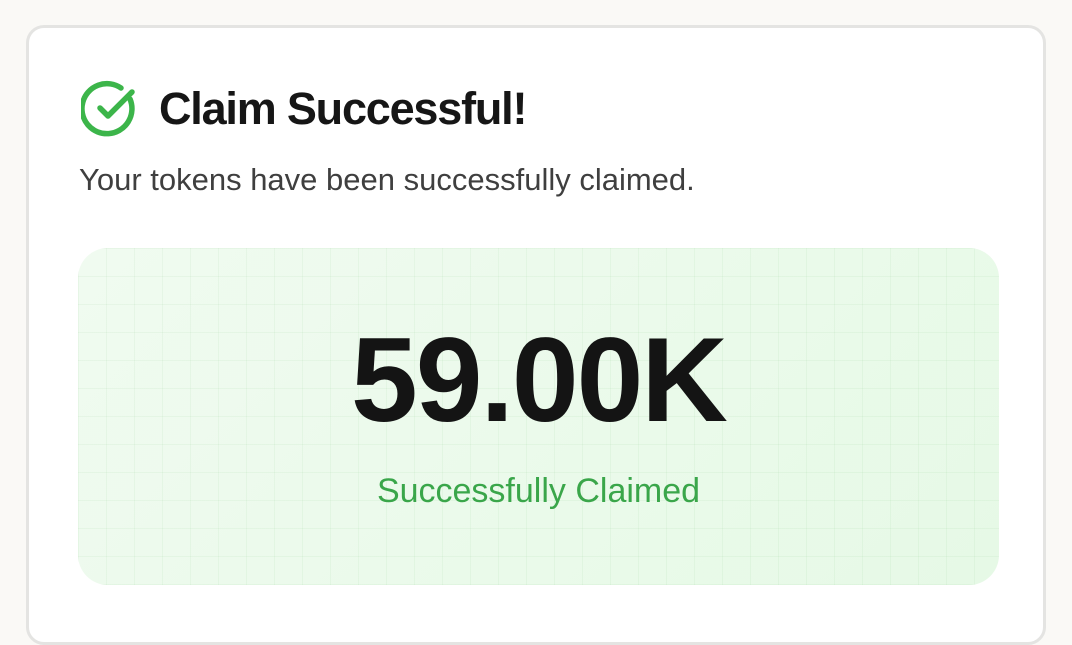  I want to click on claimed-amount: 59.00K, so click(539, 380).